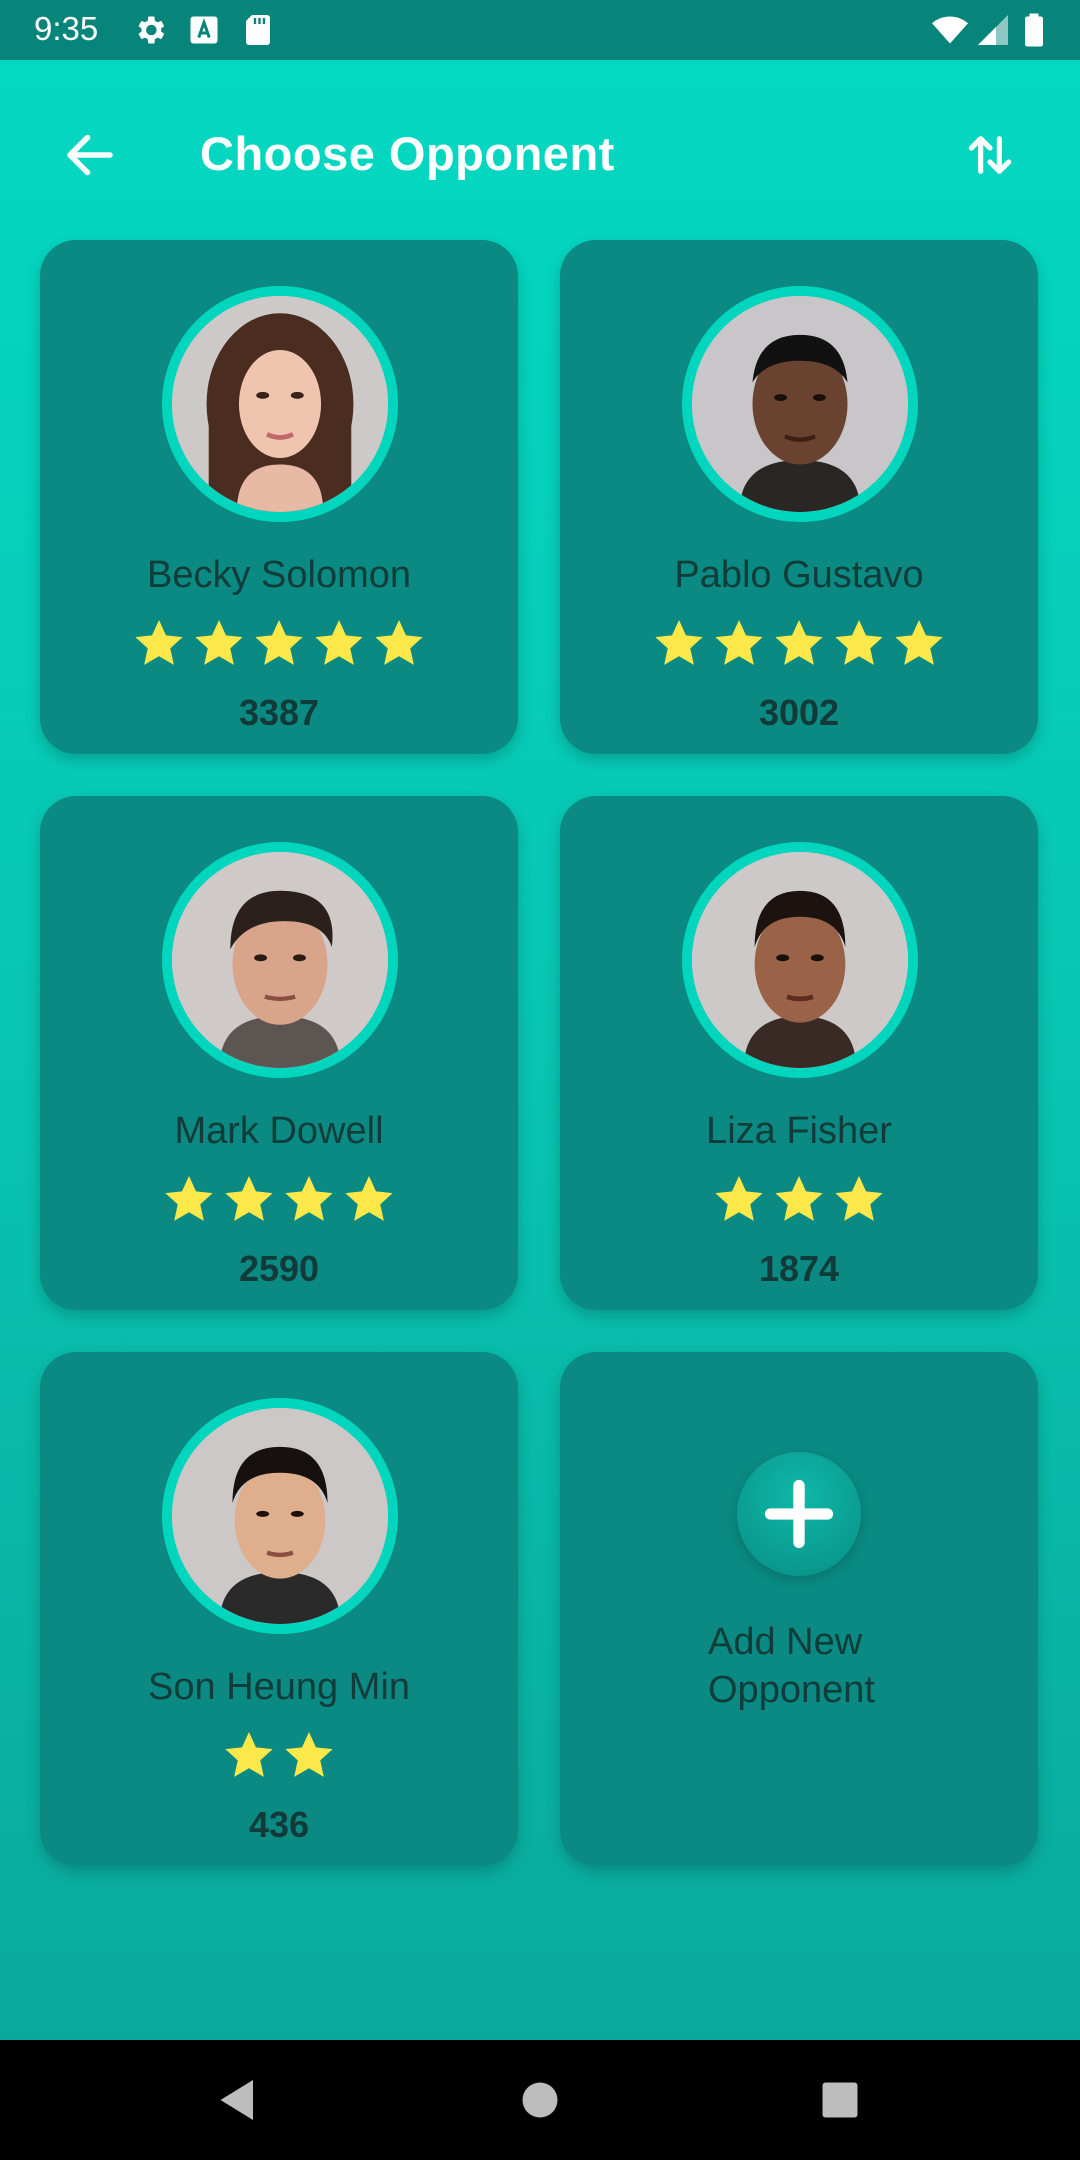 Image resolution: width=1080 pixels, height=2160 pixels. What do you see at coordinates (993, 30) in the screenshot?
I see `signal-icon` at bounding box center [993, 30].